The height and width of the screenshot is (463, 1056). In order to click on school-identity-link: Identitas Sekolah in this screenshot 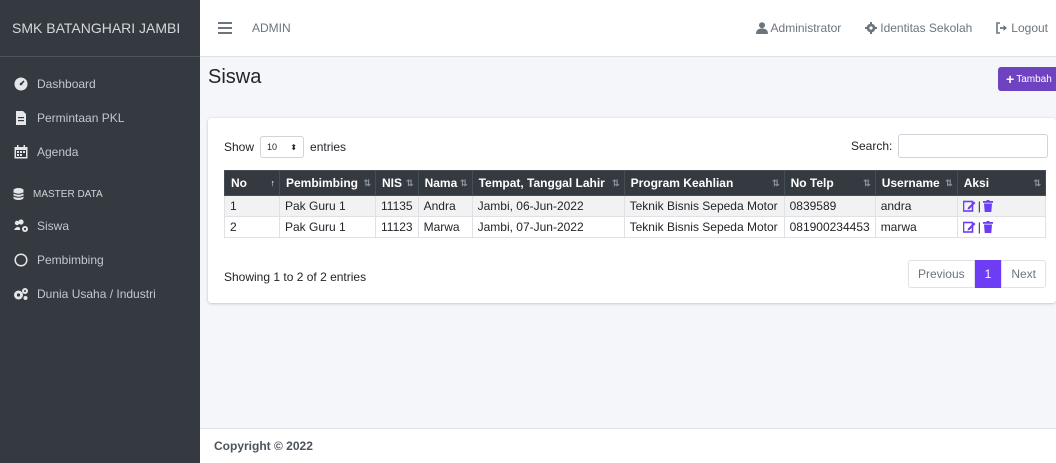, I will do `click(918, 28)`.